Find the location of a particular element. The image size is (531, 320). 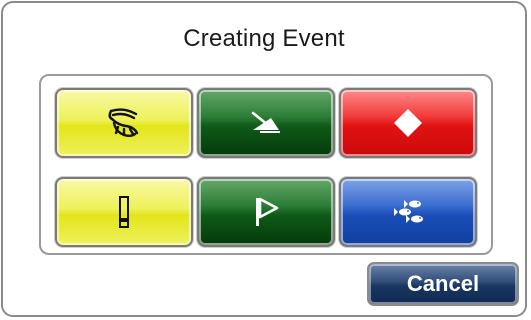

cancel-button: Cancel is located at coordinates (443, 284).